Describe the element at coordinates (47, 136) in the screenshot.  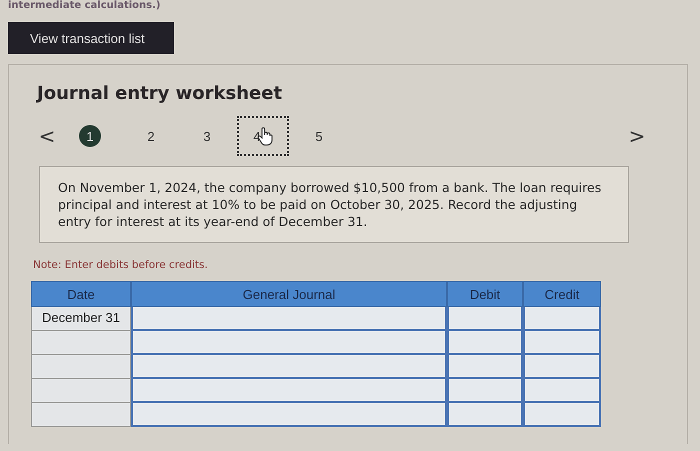
I see `previous-button: <` at that location.